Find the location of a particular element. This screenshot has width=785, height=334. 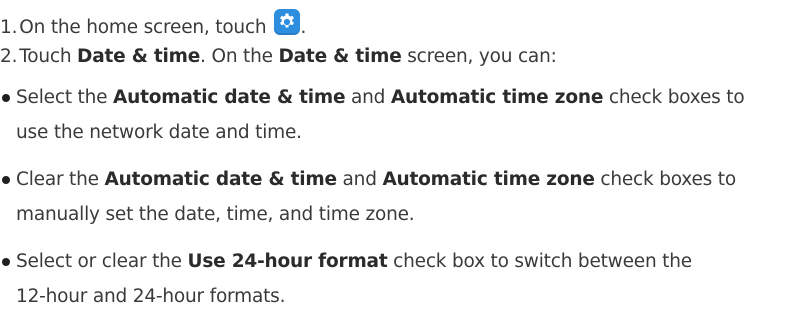

step-2-bold-1: Date & time is located at coordinates (139, 56).